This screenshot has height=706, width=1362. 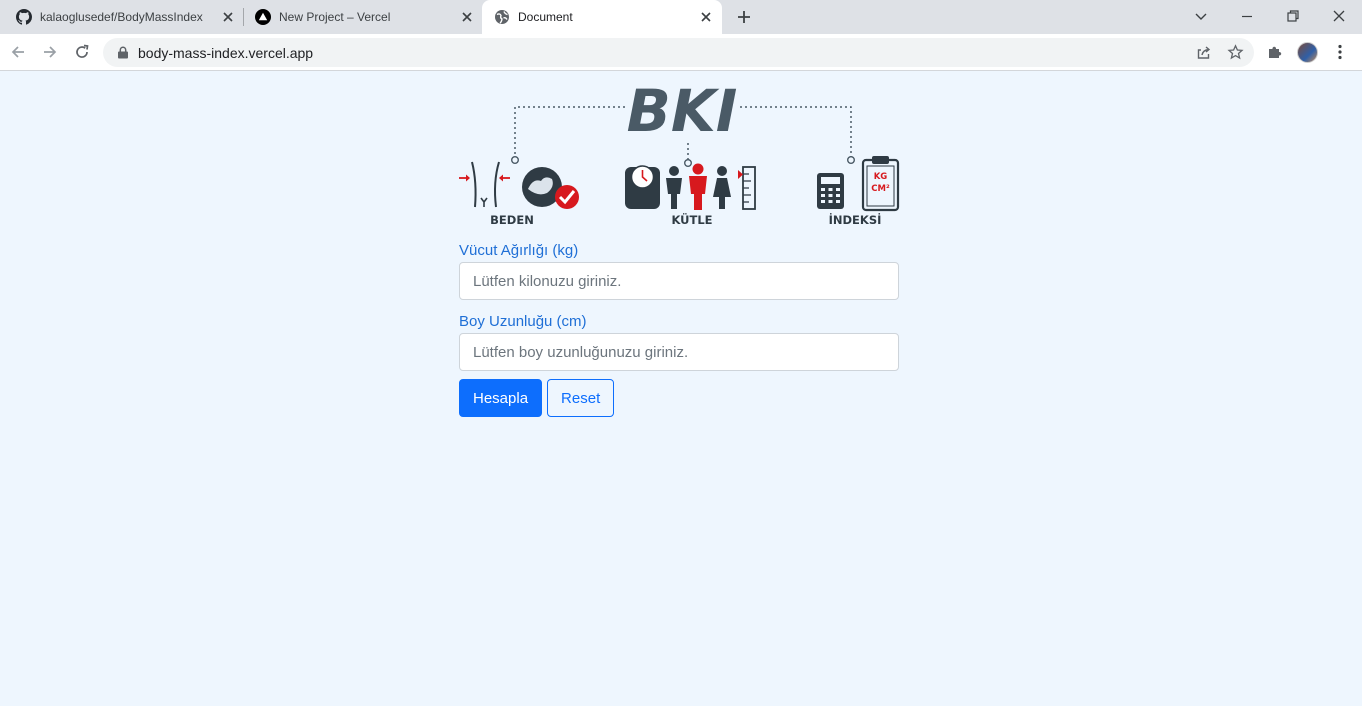 What do you see at coordinates (523, 321) in the screenshot?
I see `height-label: Boy Uzunluğu (cm)` at bounding box center [523, 321].